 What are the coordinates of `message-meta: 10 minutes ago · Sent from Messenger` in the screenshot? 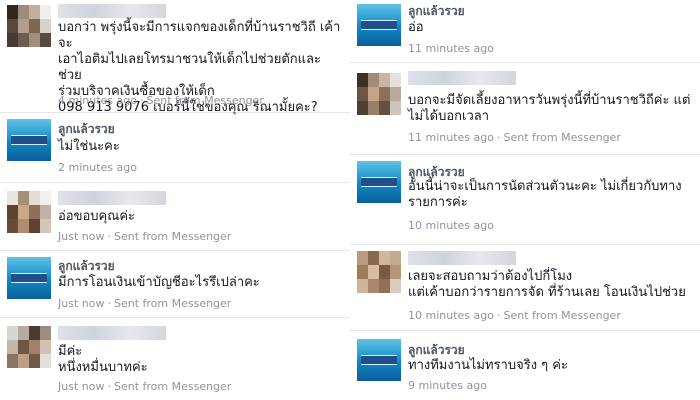 It's located at (514, 315).